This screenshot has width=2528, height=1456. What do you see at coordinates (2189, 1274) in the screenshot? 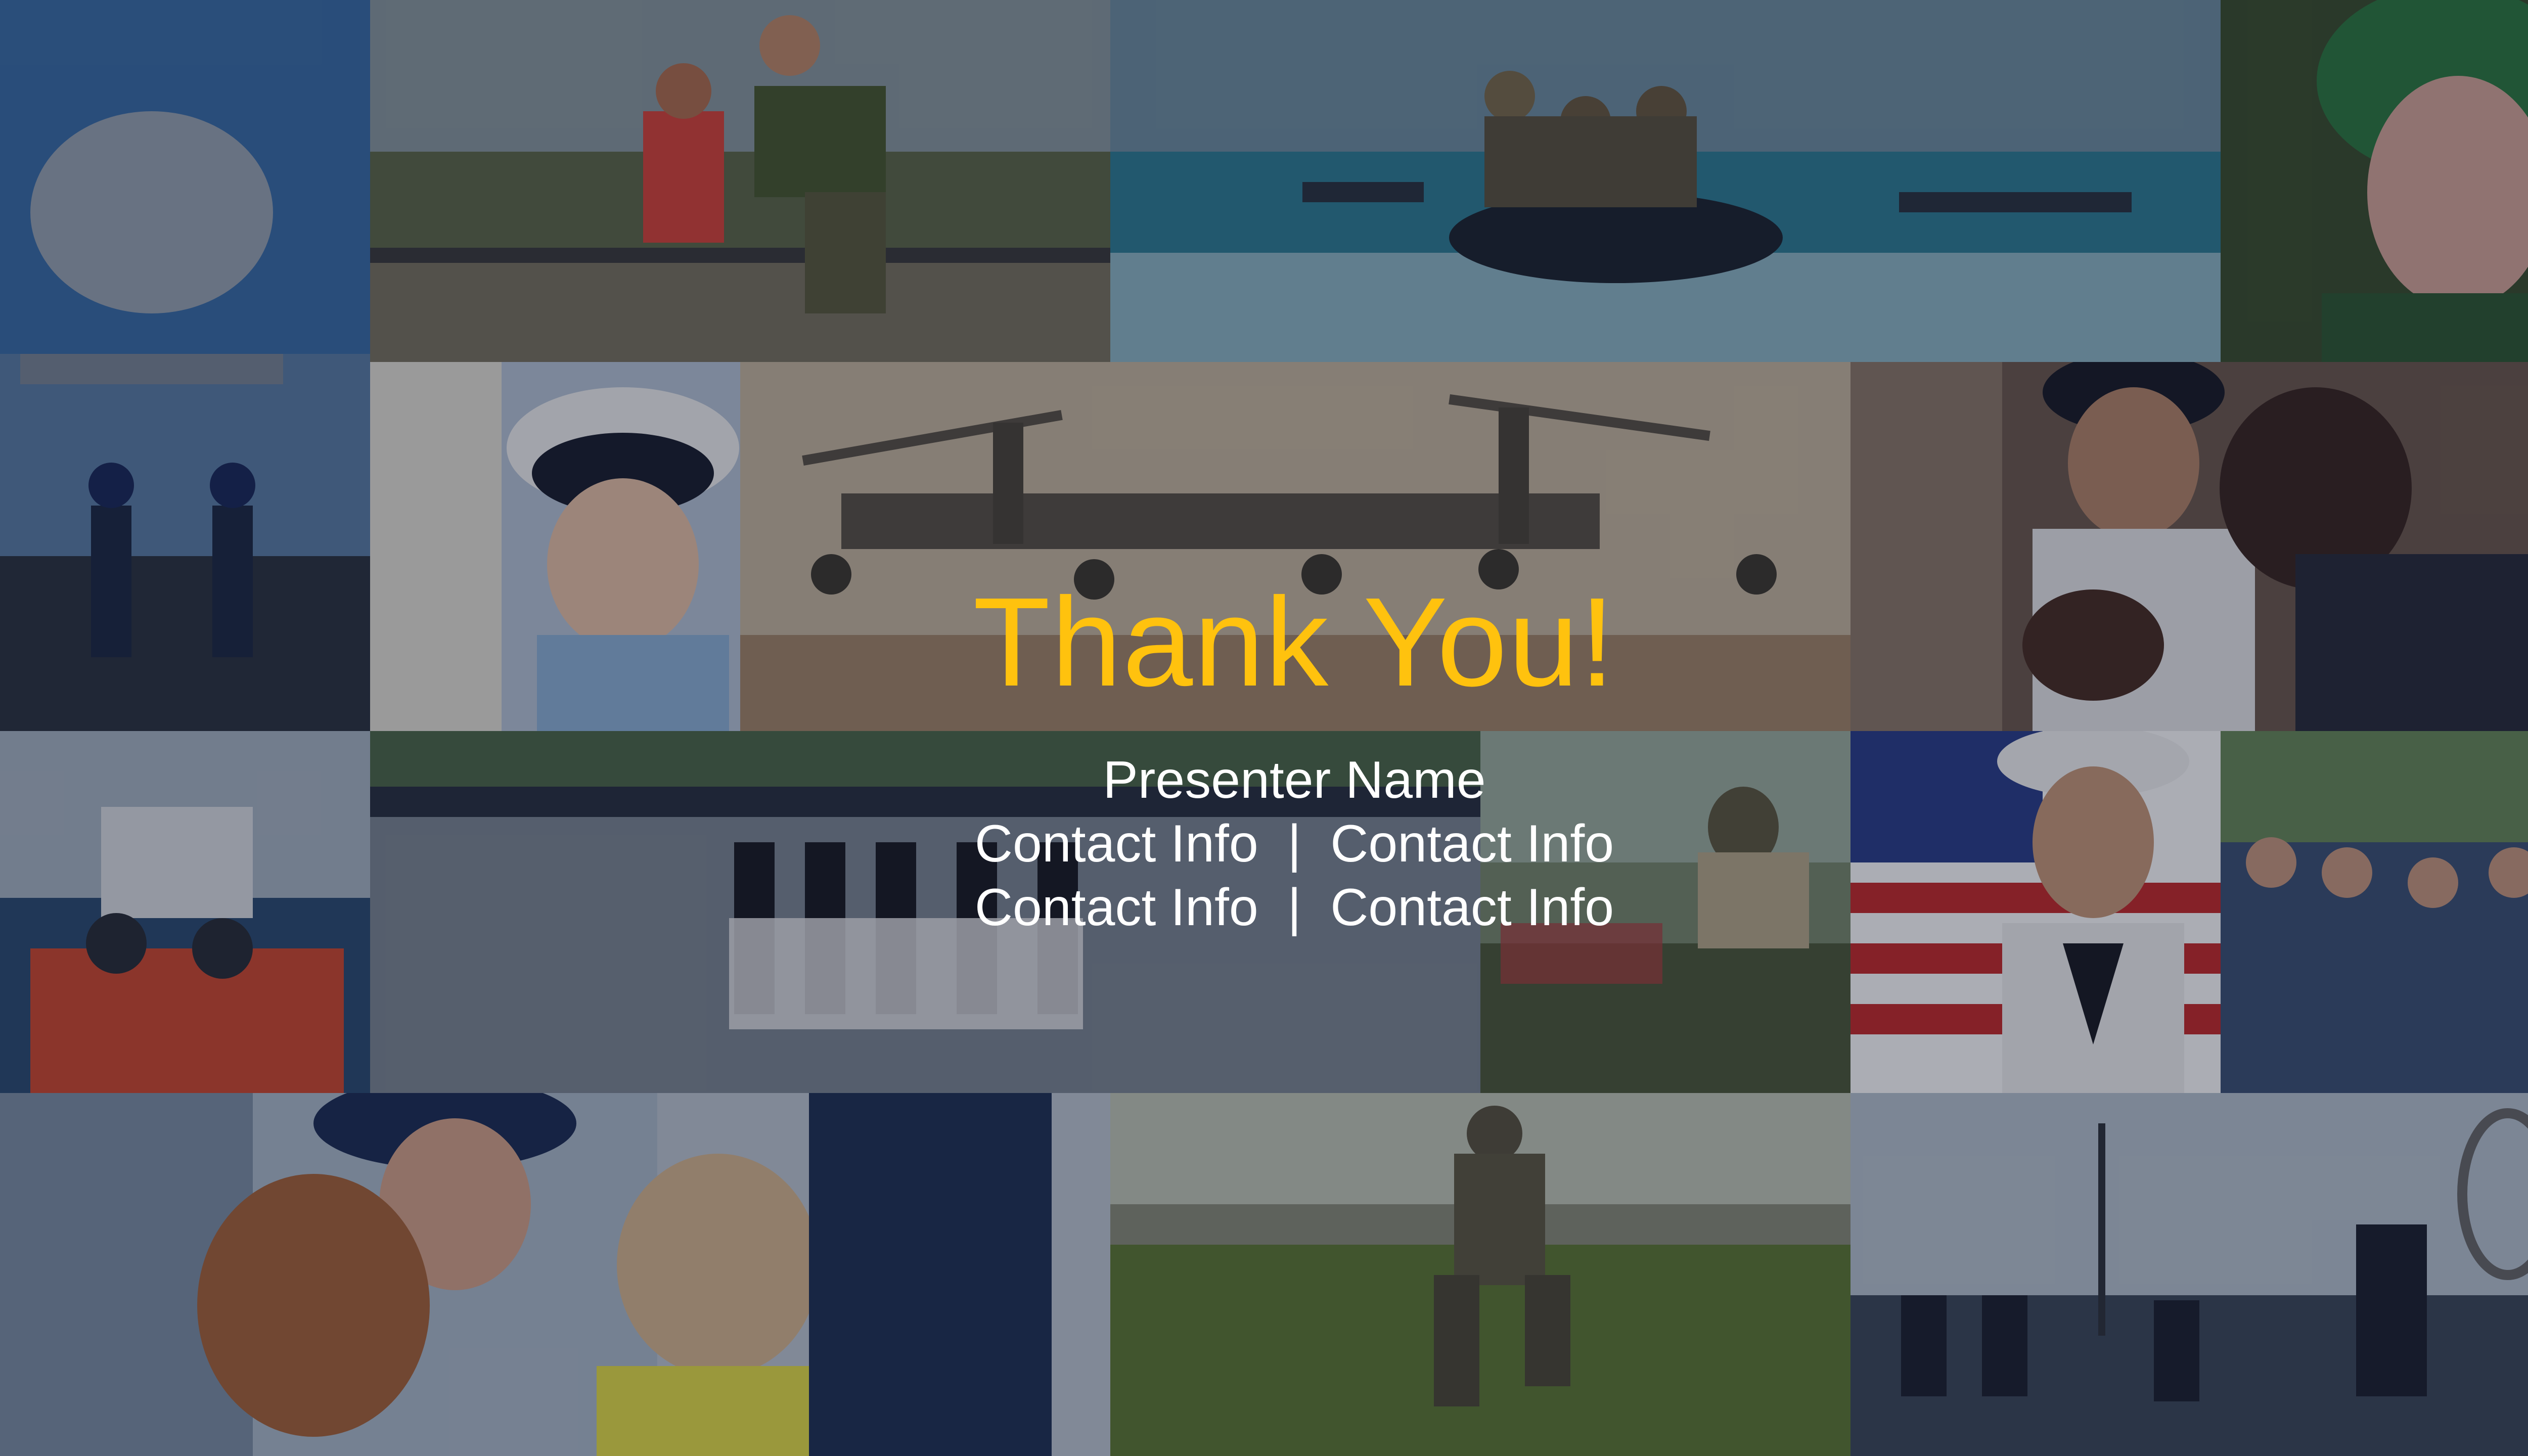
I see `photo-sailors-ship-deck` at bounding box center [2189, 1274].